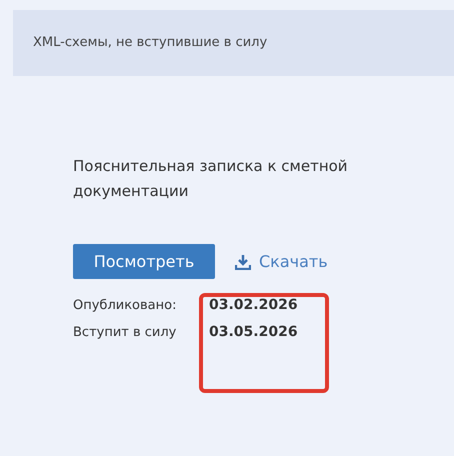  I want to click on date-value: 03.05.2026, so click(253, 332).